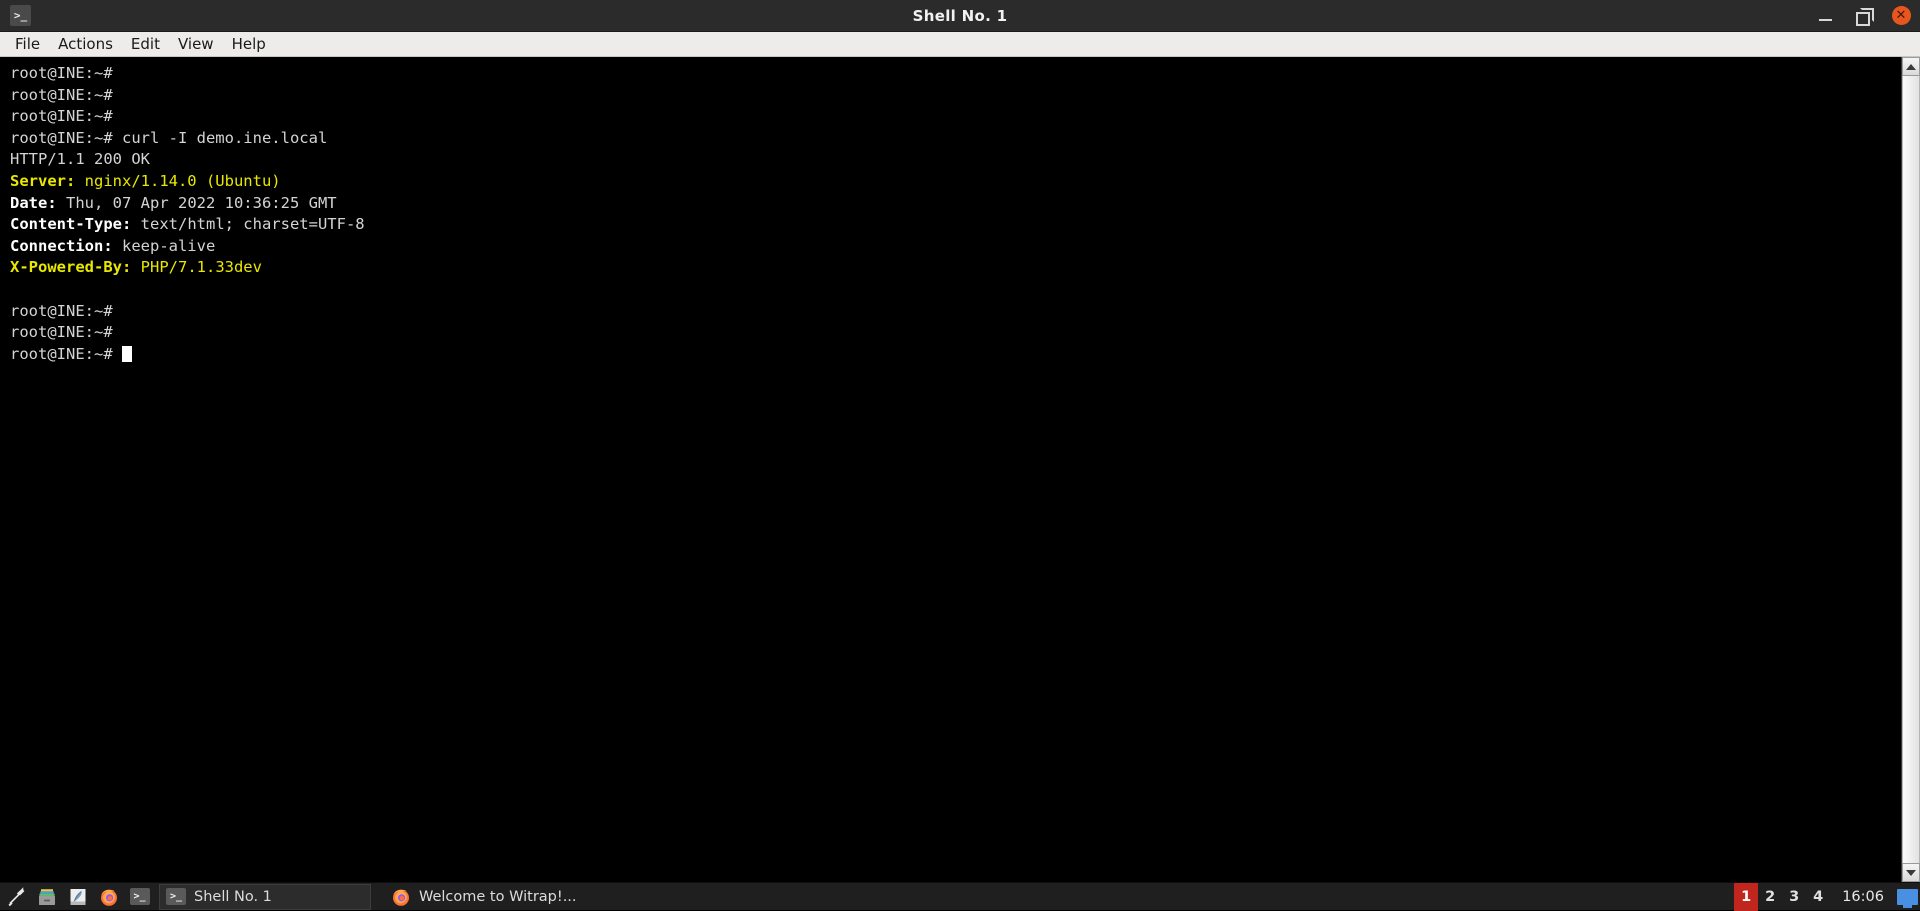  I want to click on terminal-line: root@INE:~# curl -I demo.ine.local, so click(955, 139).